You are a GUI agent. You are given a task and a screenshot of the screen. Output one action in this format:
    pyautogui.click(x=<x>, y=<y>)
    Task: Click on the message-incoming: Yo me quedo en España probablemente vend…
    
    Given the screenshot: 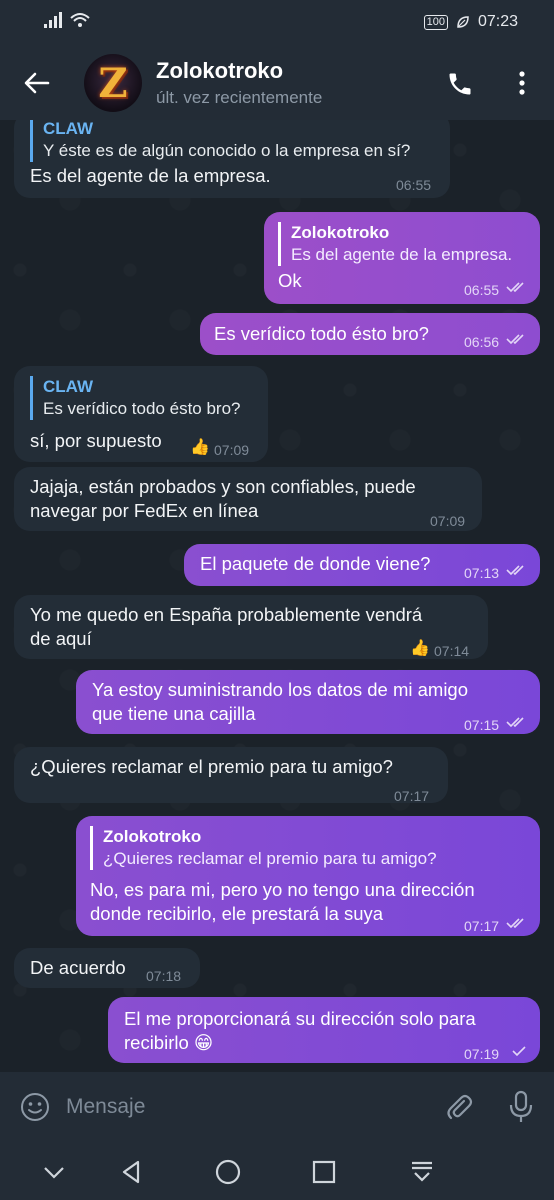 What is the action you would take?
    pyautogui.click(x=251, y=627)
    